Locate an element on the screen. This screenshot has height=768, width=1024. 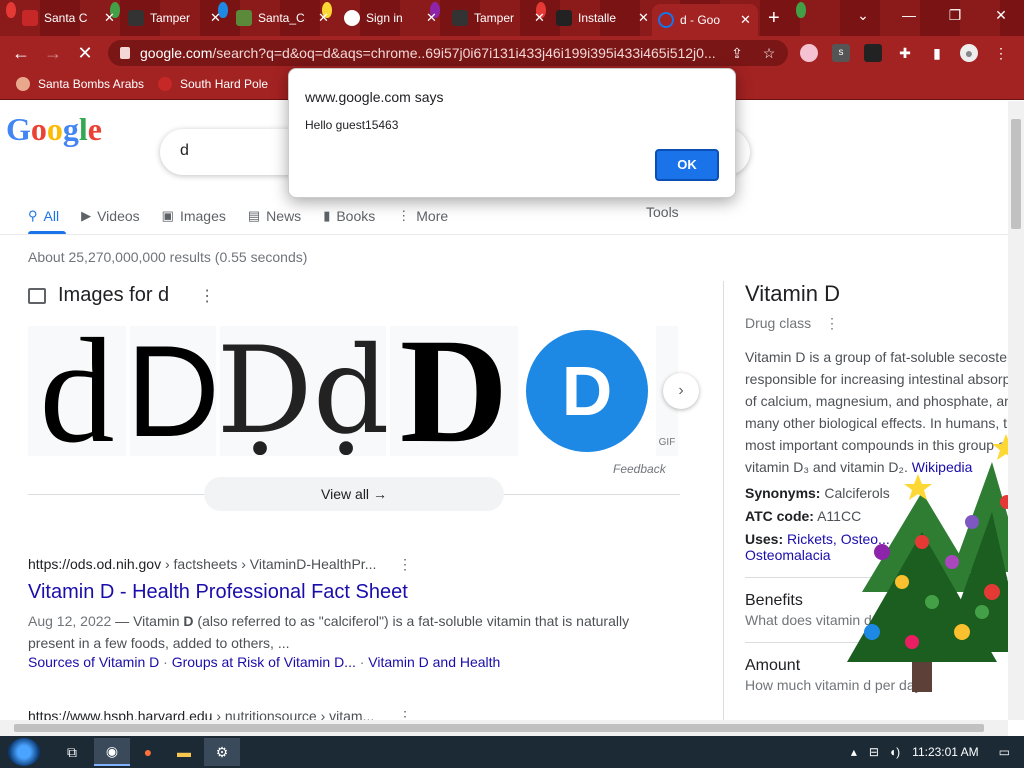
tab-santa-c: Santa C ✕ is located at coordinates (68, 18).